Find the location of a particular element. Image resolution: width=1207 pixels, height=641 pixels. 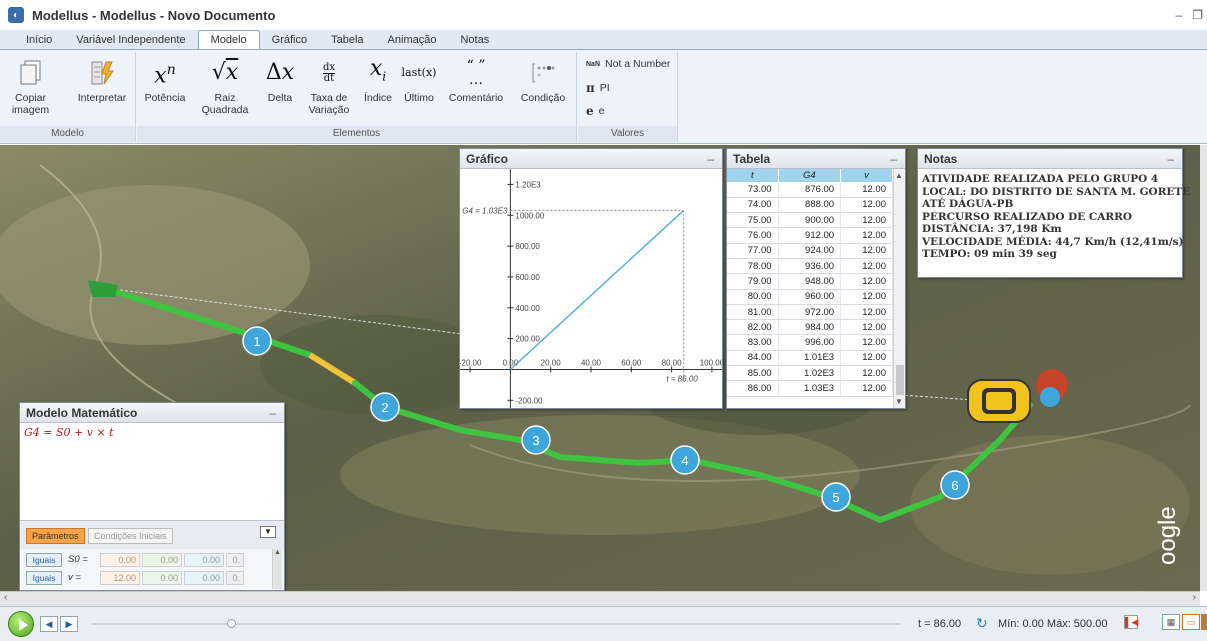

table-row: 80.00 960.00 12.00 is located at coordinates (810, 297).